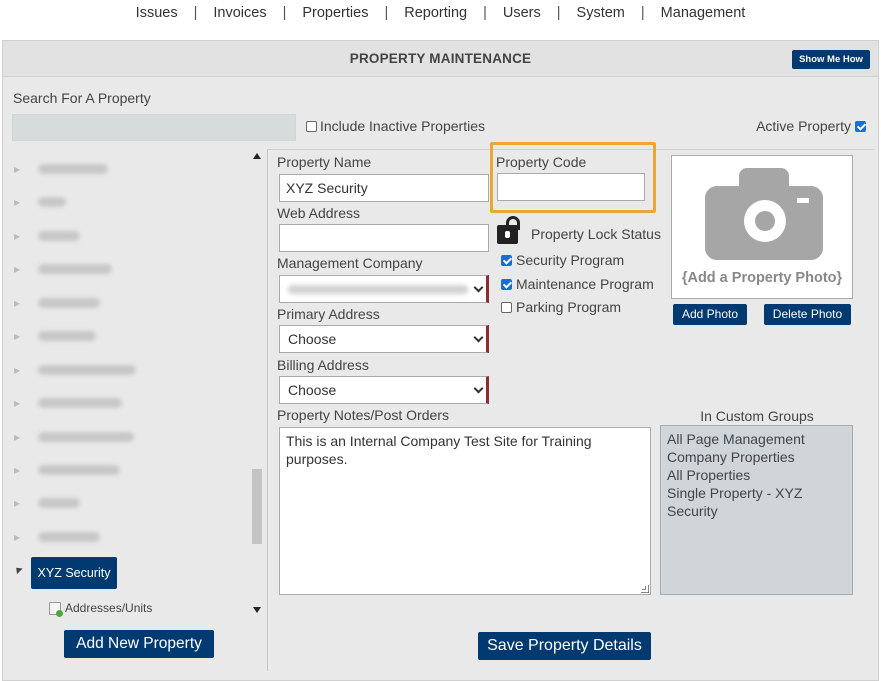 The height and width of the screenshot is (681, 881). What do you see at coordinates (757, 416) in the screenshot?
I see `custom-groups-label: In Custom Groups` at bounding box center [757, 416].